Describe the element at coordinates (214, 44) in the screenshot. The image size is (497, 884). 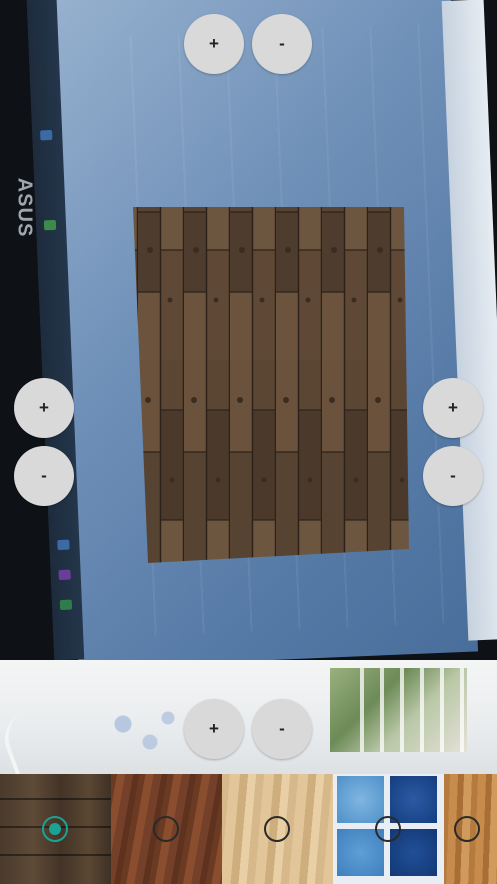
I see `top-plus-button: +` at that location.